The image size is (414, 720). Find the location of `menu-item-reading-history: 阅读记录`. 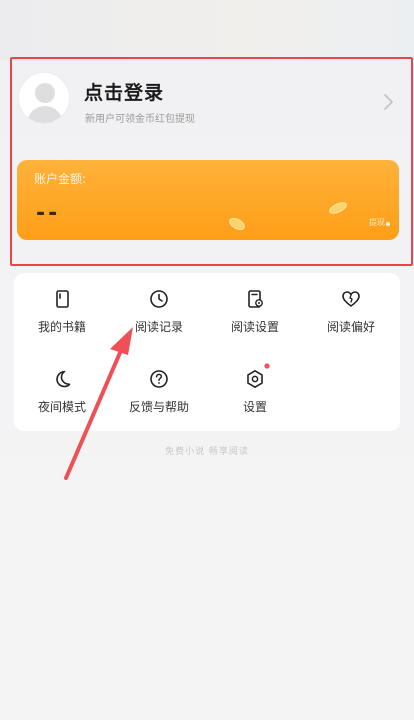

menu-item-reading-history: 阅读记录 is located at coordinates (159, 319).